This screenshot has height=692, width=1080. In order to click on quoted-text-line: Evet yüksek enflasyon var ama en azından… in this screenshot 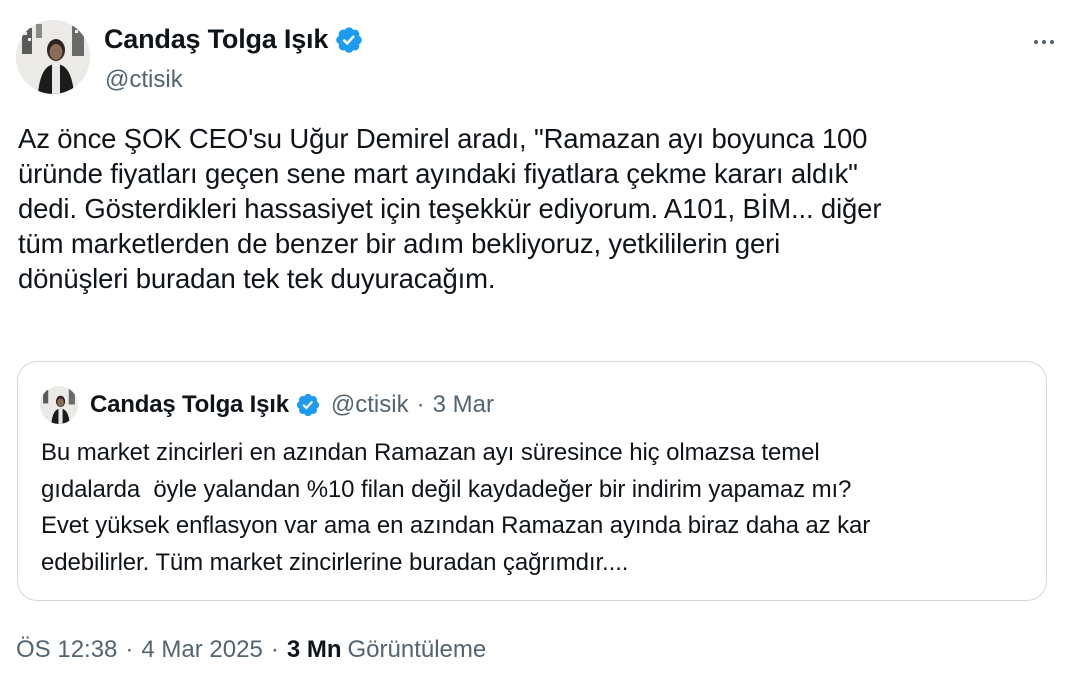, I will do `click(456, 525)`.